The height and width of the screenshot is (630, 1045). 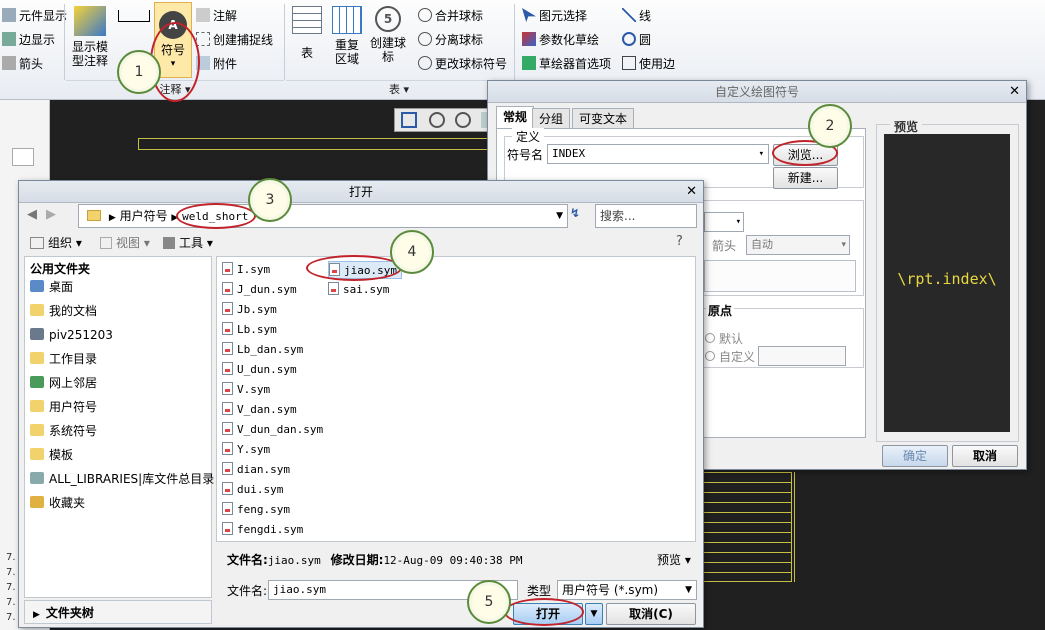 What do you see at coordinates (34, 16) in the screenshot?
I see `component-display-button: 元件显示` at bounding box center [34, 16].